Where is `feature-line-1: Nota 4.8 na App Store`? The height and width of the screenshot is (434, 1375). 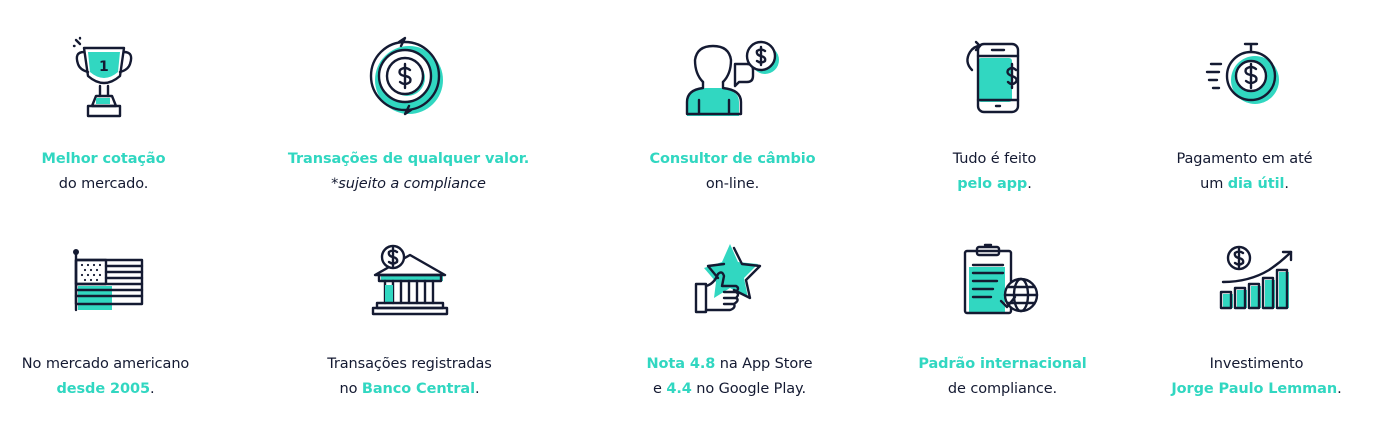 feature-line-1: Nota 4.8 na App Store is located at coordinates (729, 364).